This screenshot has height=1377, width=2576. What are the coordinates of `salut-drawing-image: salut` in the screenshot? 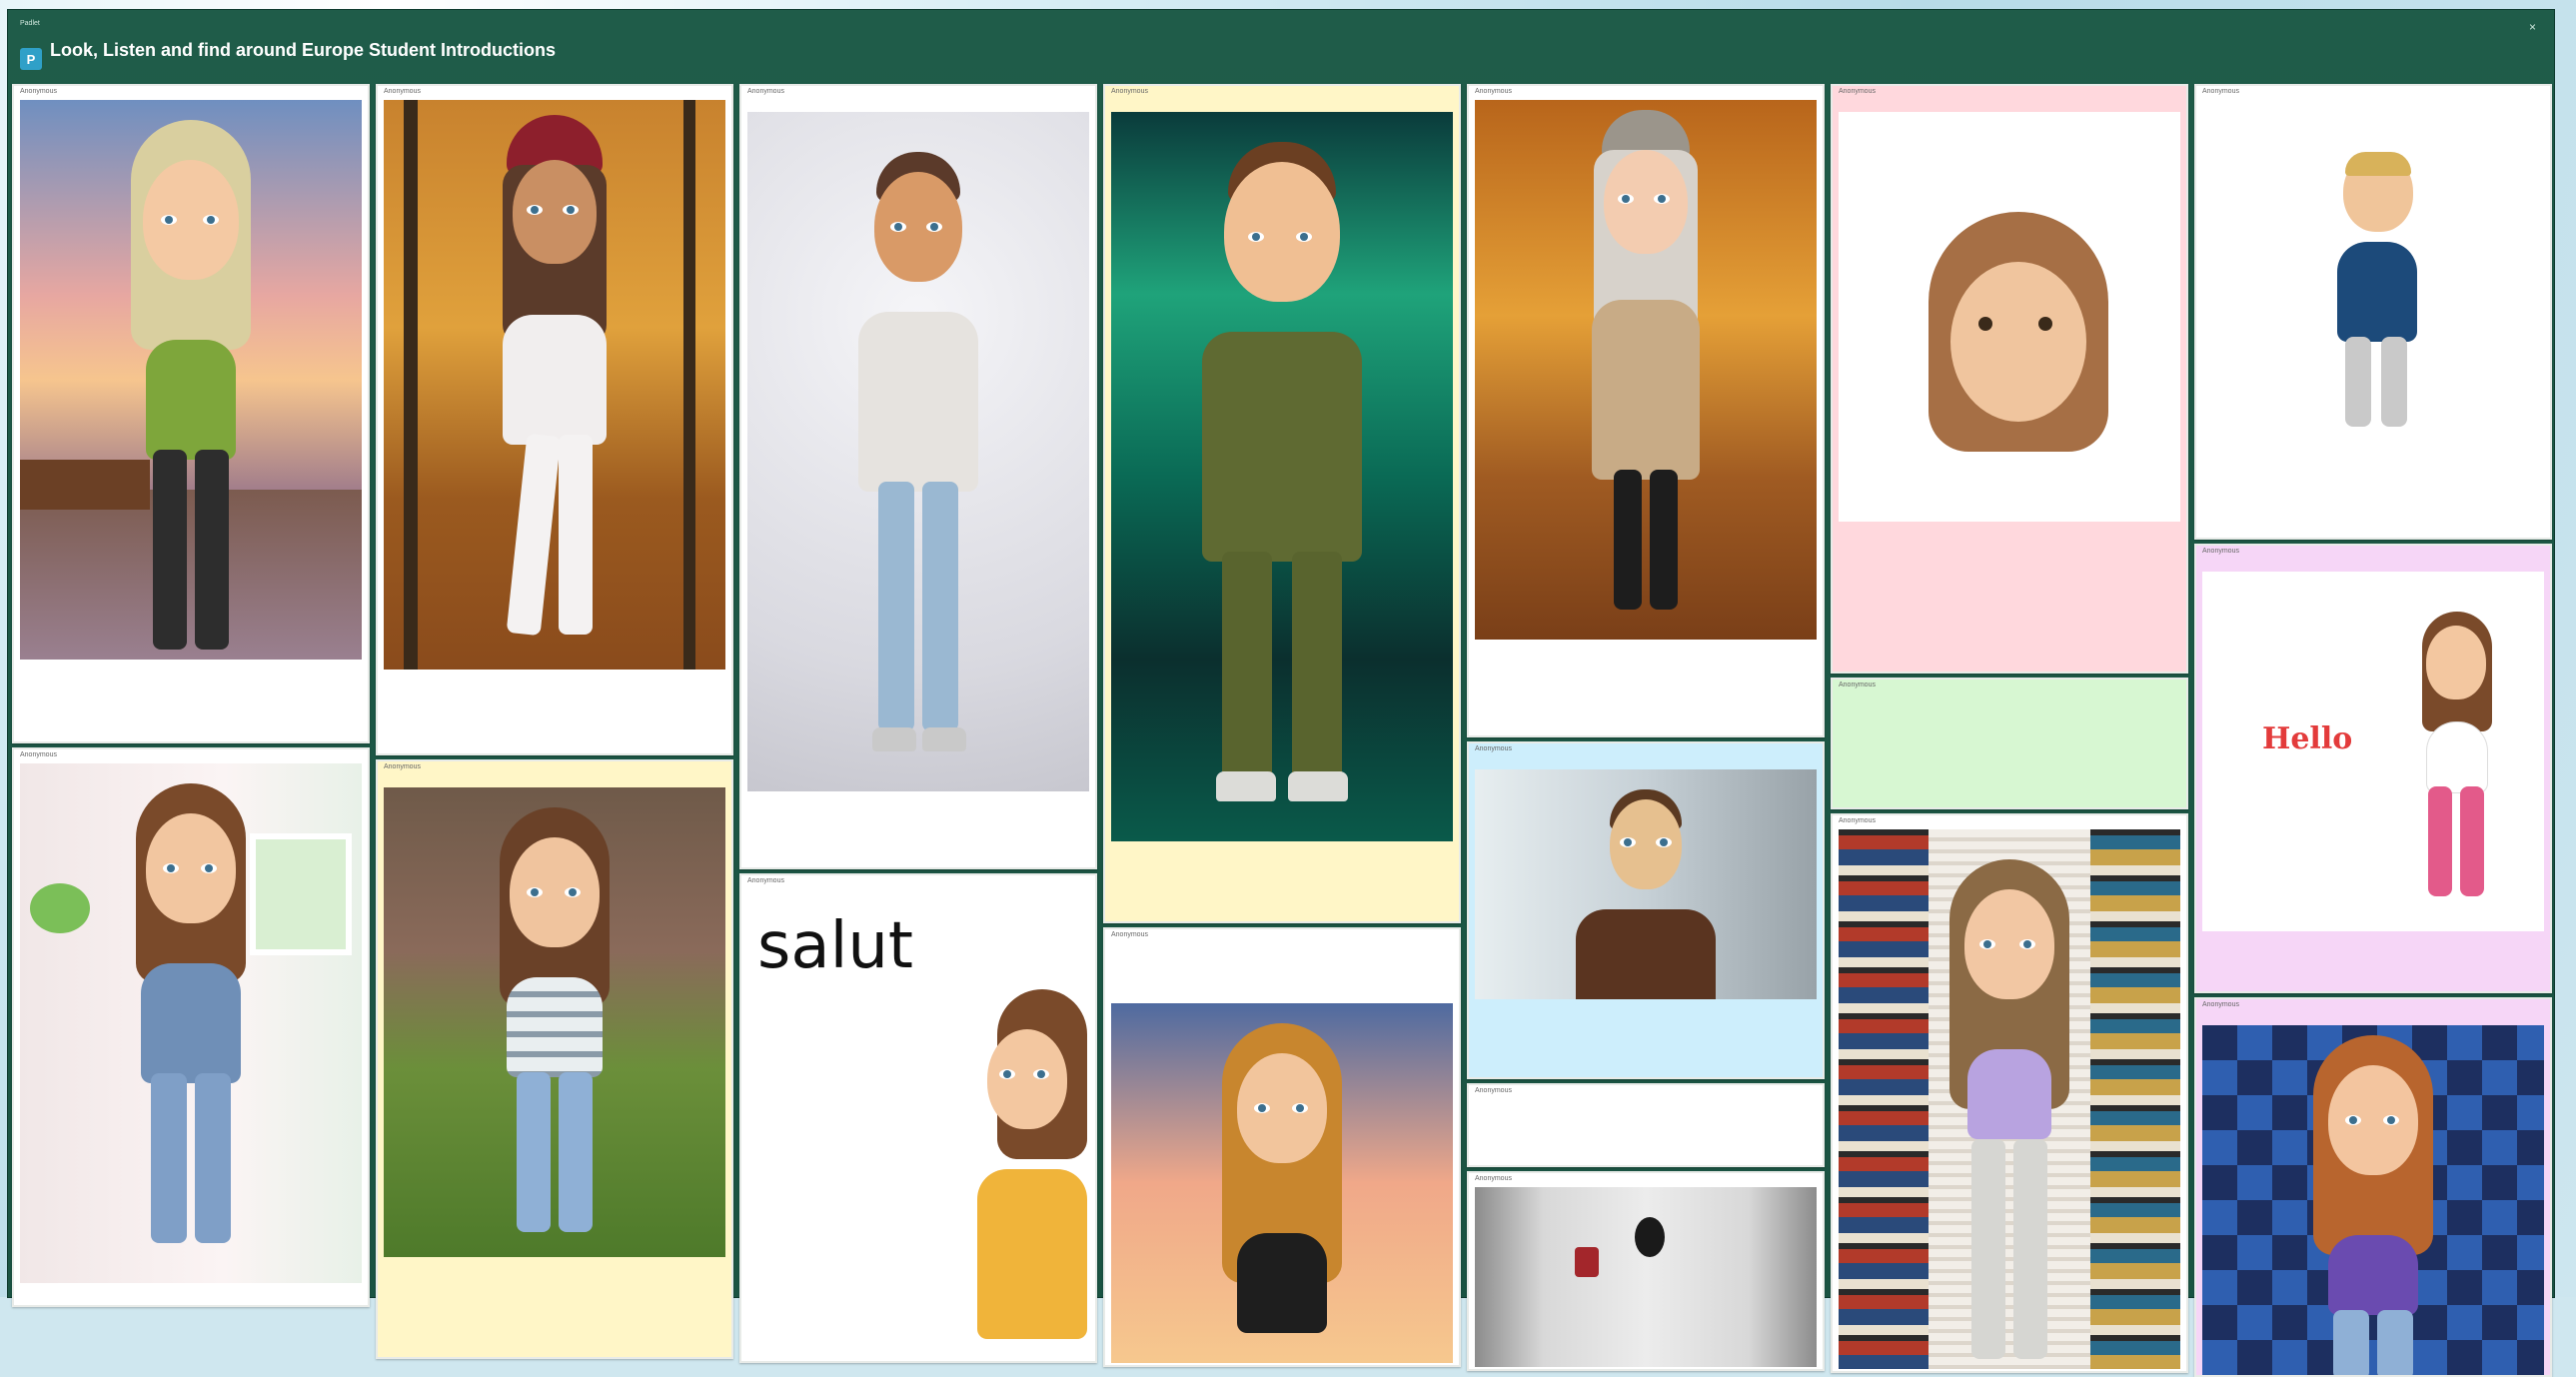 It's located at (918, 1114).